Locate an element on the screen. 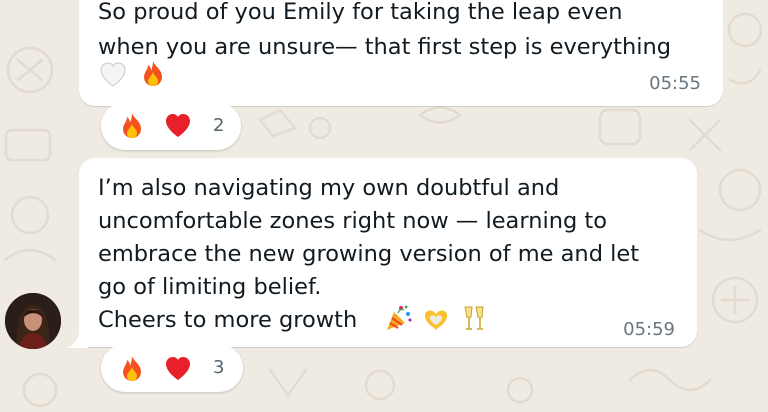  clinking-glasses-icon is located at coordinates (474, 318).